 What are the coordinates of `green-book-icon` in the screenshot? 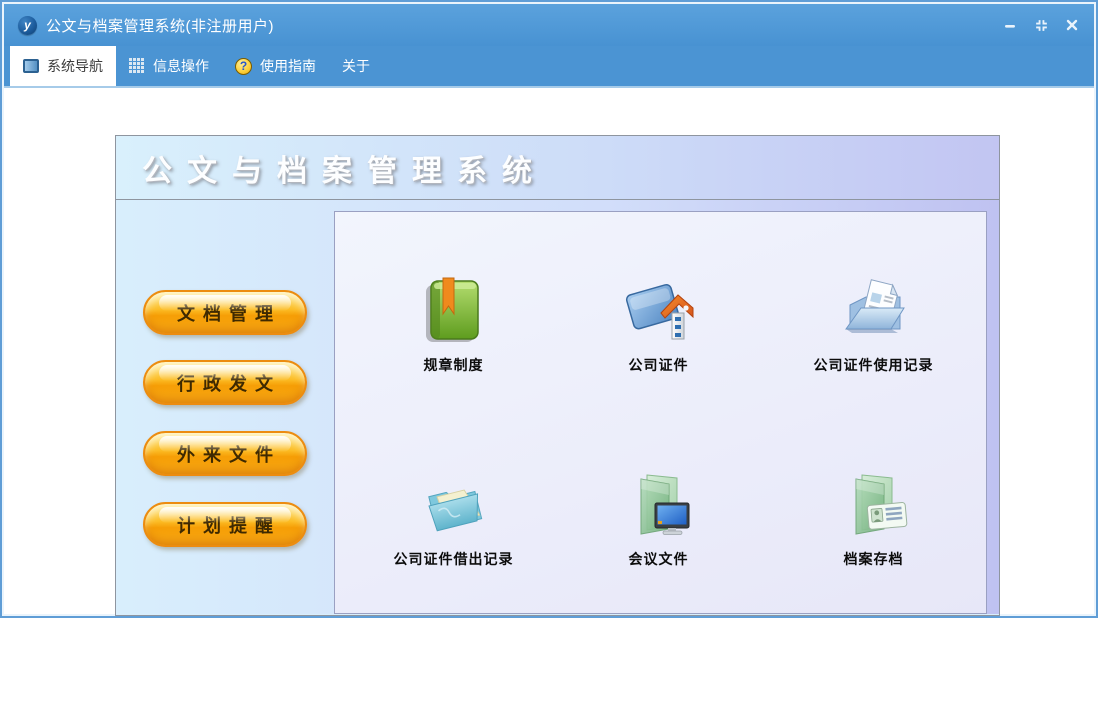 It's located at (452, 309).